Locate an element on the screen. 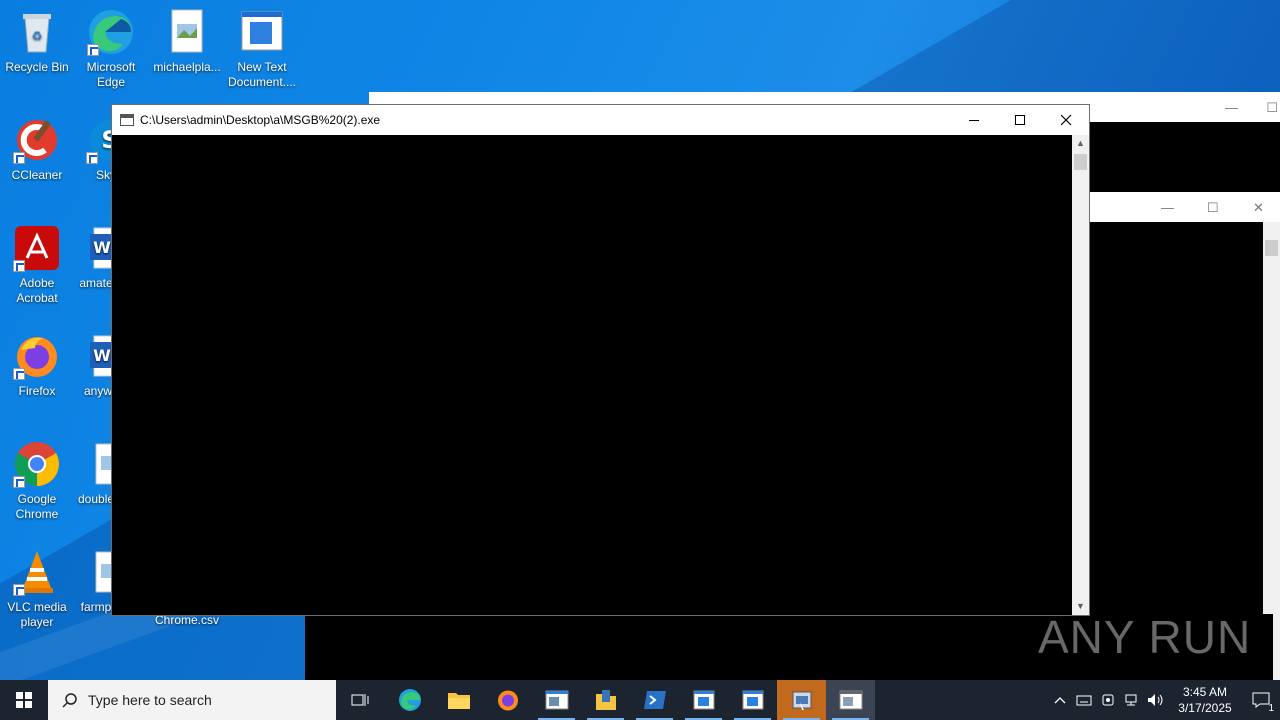 The width and height of the screenshot is (1280, 720). taskbar-powershell is located at coordinates (654, 700).